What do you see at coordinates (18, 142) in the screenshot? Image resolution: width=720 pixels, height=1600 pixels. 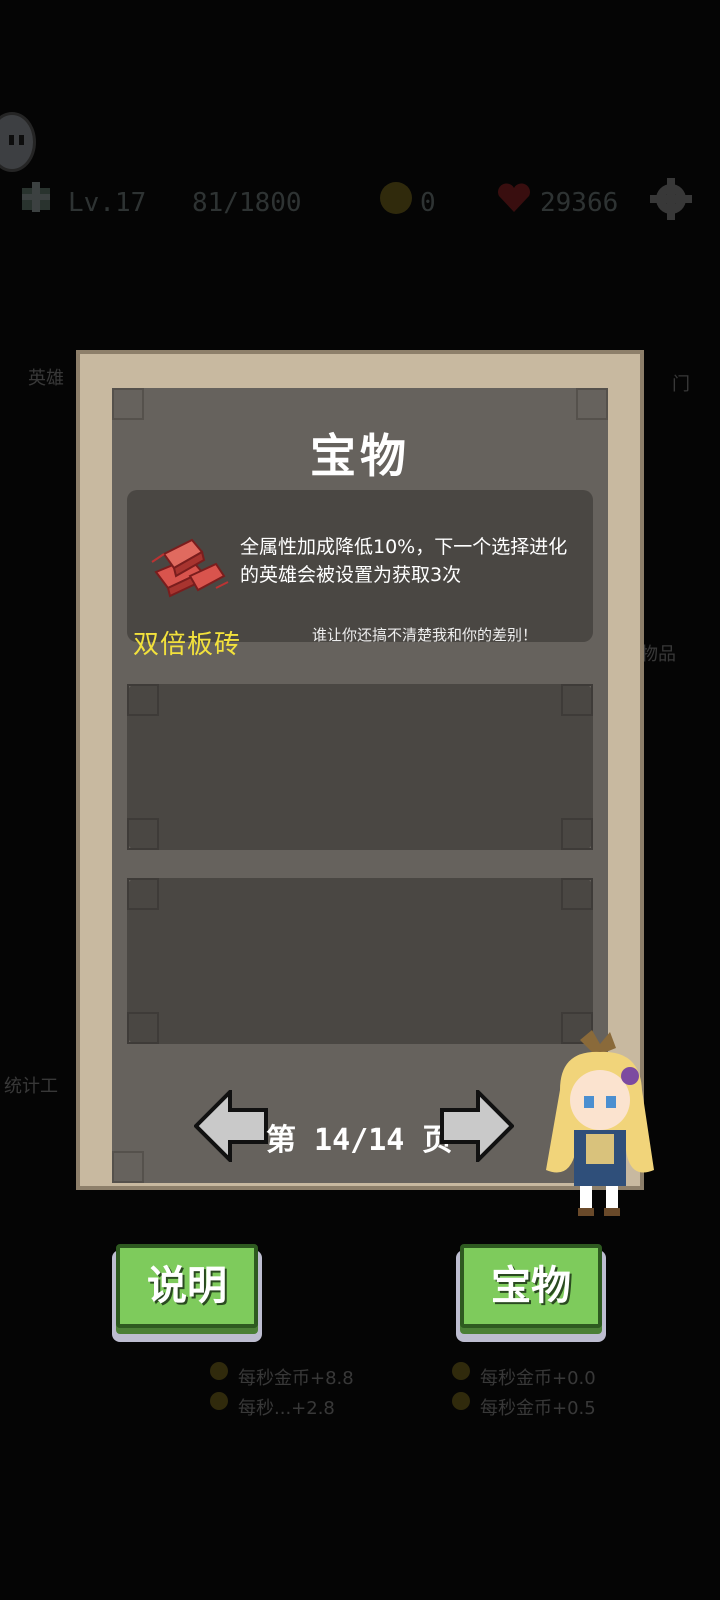 I see `player-avatar` at bounding box center [18, 142].